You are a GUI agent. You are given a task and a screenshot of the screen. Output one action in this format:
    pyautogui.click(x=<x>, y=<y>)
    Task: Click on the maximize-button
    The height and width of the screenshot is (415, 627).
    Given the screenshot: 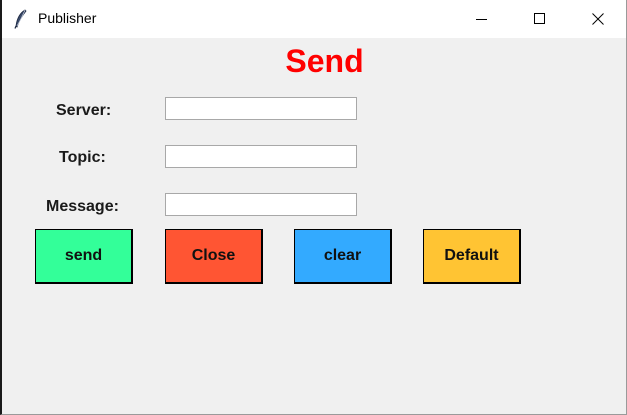 What is the action you would take?
    pyautogui.click(x=540, y=19)
    